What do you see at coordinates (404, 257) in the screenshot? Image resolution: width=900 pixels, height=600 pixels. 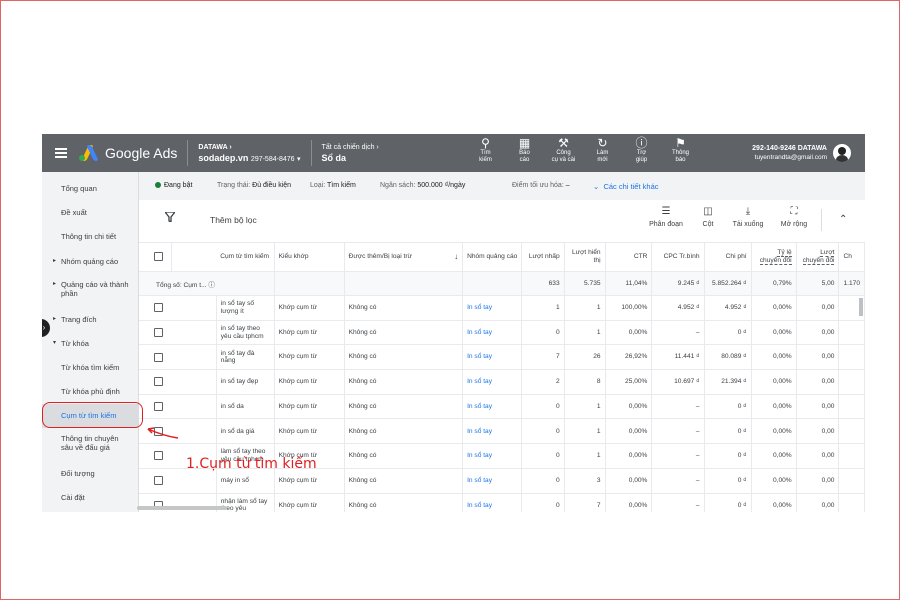 I see `col-header-added-excluded: Được thêm/Bị loại trừ ↓` at bounding box center [404, 257].